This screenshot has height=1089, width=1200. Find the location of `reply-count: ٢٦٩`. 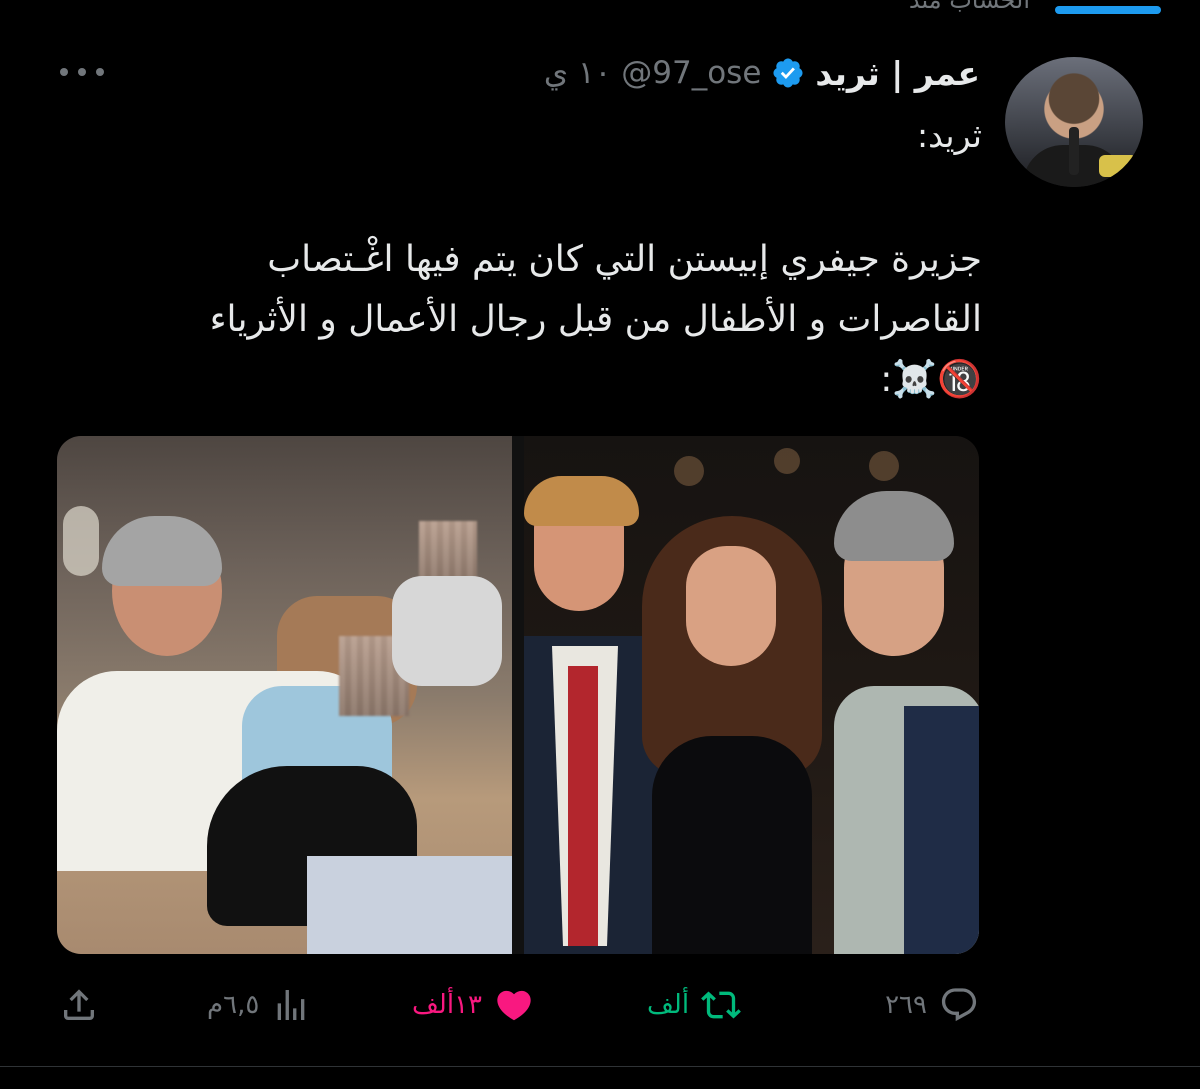

reply-count: ٢٦٩ is located at coordinates (906, 1005).